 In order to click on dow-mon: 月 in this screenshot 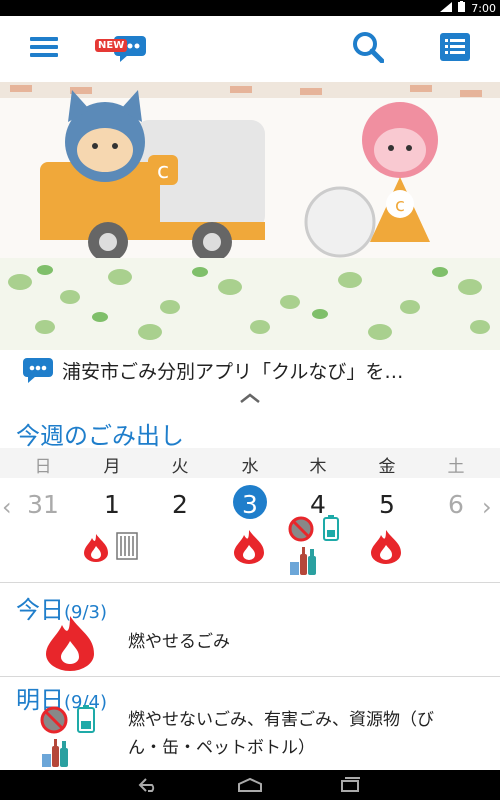, I will do `click(112, 467)`.